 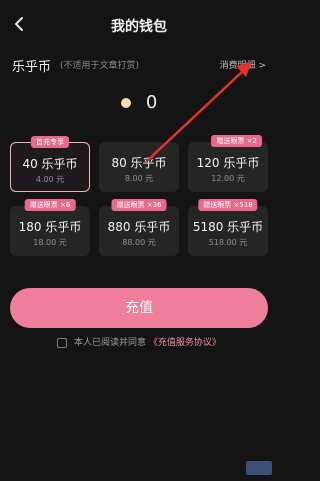 I want to click on package-badge: 赠送眼票 ×6, so click(x=50, y=205).